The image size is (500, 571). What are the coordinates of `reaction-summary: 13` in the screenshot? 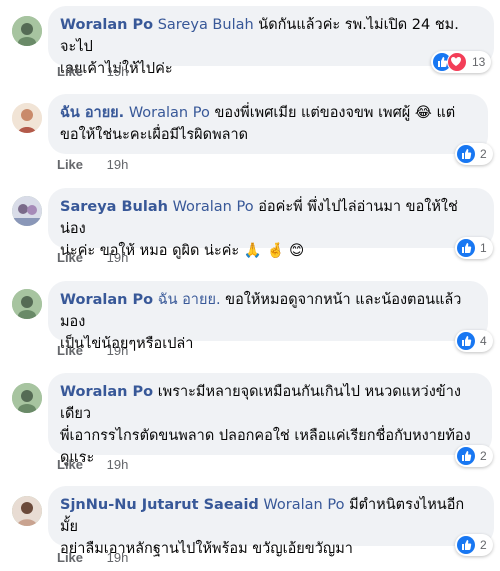 It's located at (461, 62).